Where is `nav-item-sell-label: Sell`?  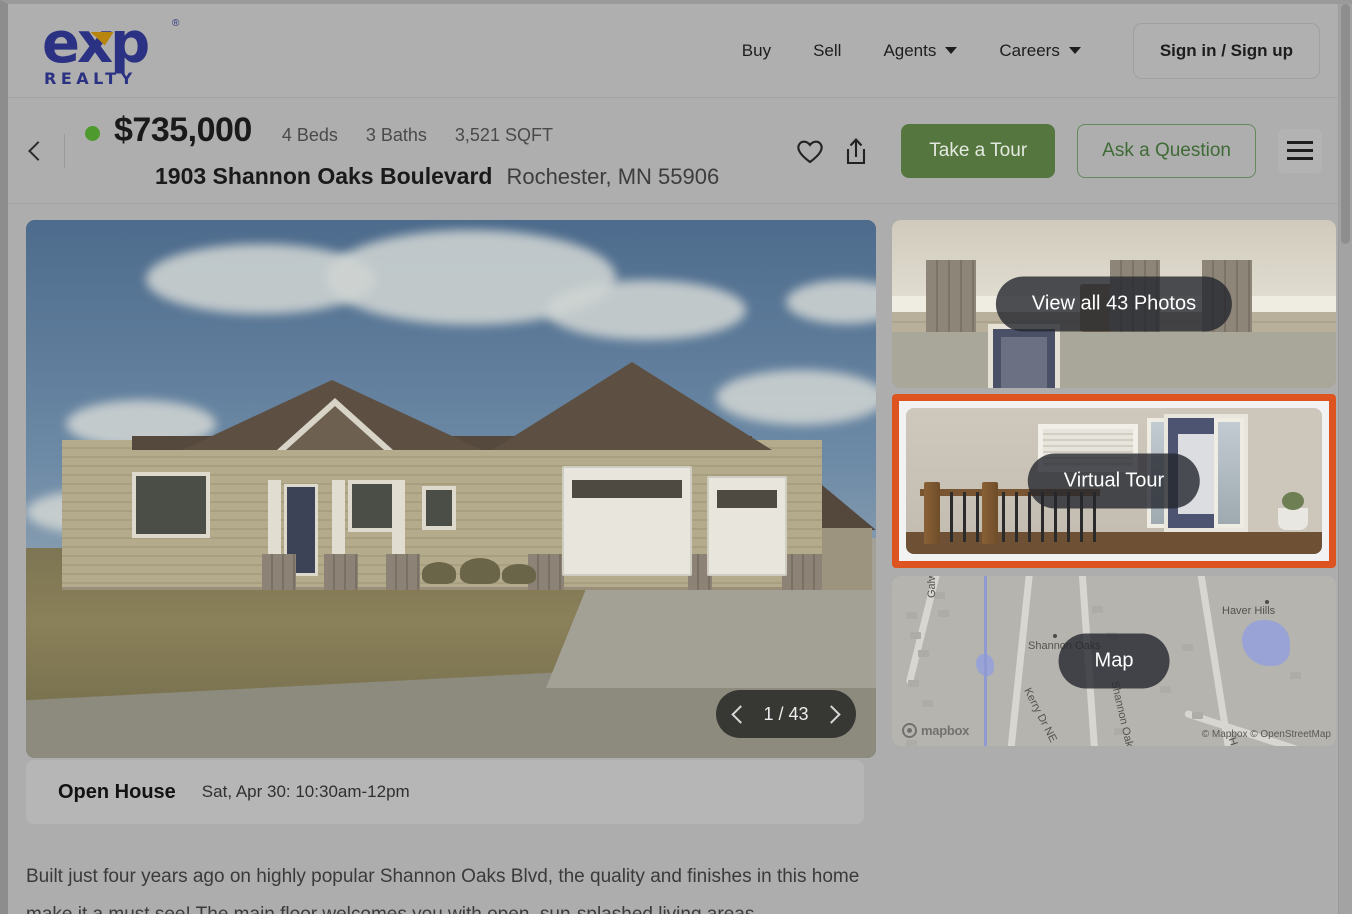
nav-item-sell-label: Sell is located at coordinates (827, 50).